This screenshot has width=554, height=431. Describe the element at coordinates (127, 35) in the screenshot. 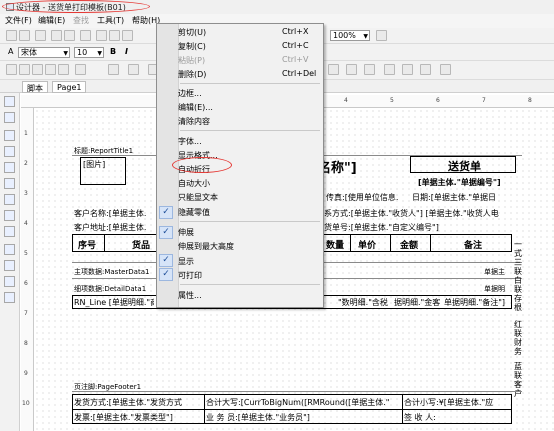

I see `paste-icon` at that location.